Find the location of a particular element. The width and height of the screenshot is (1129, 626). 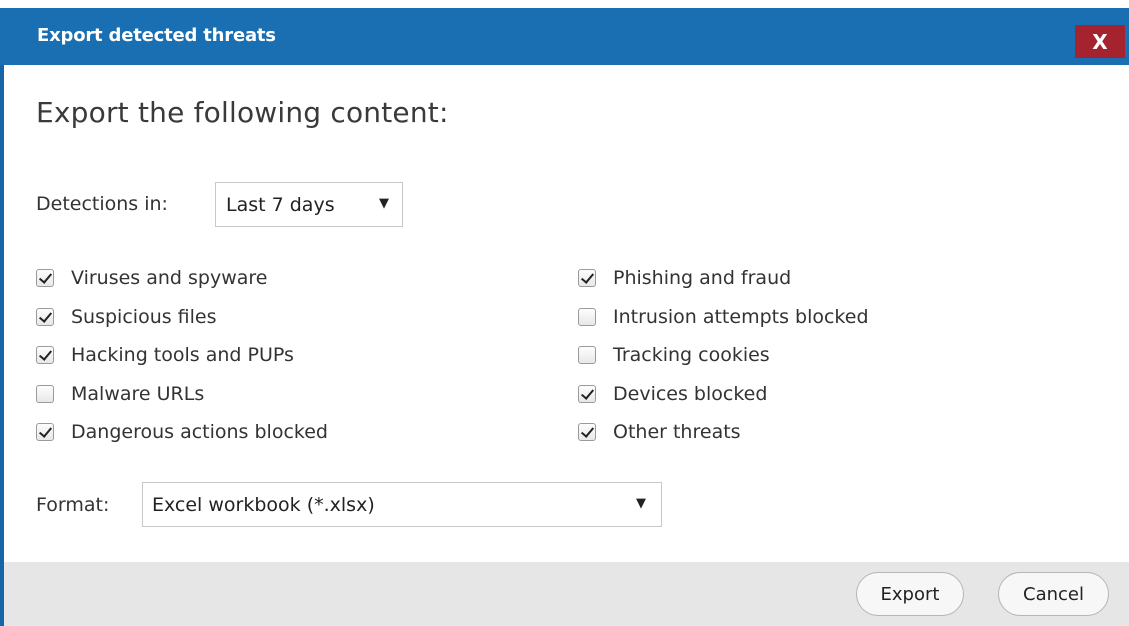

threat-option: Intrusion attempts blocked is located at coordinates (723, 317).